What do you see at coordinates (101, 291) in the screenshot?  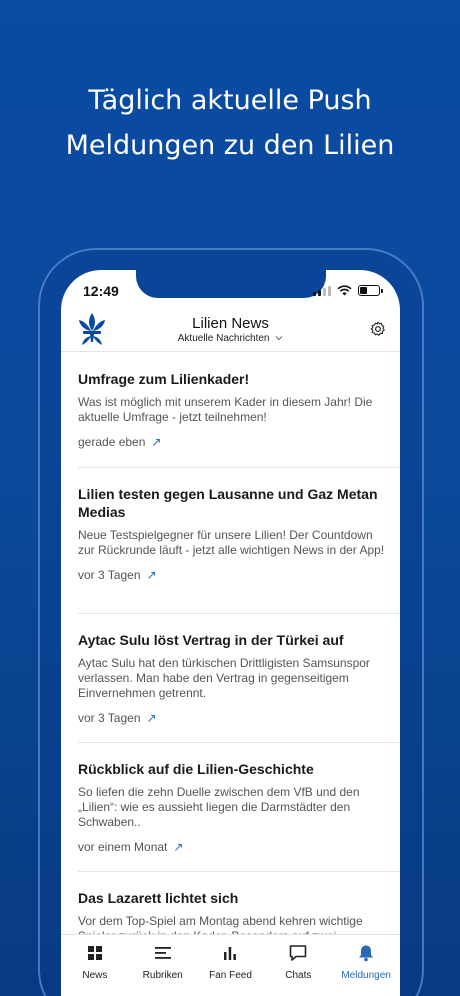 I see `status-time: 12:49` at bounding box center [101, 291].